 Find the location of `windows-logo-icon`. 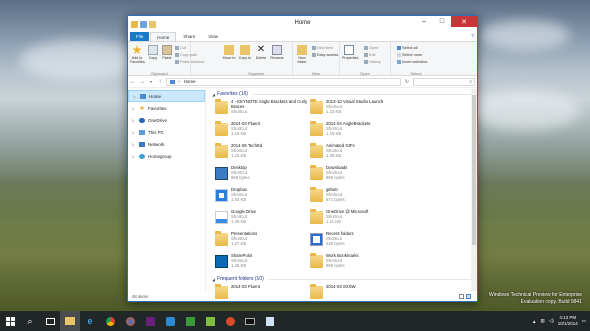

windows-logo-icon is located at coordinates (10, 321).